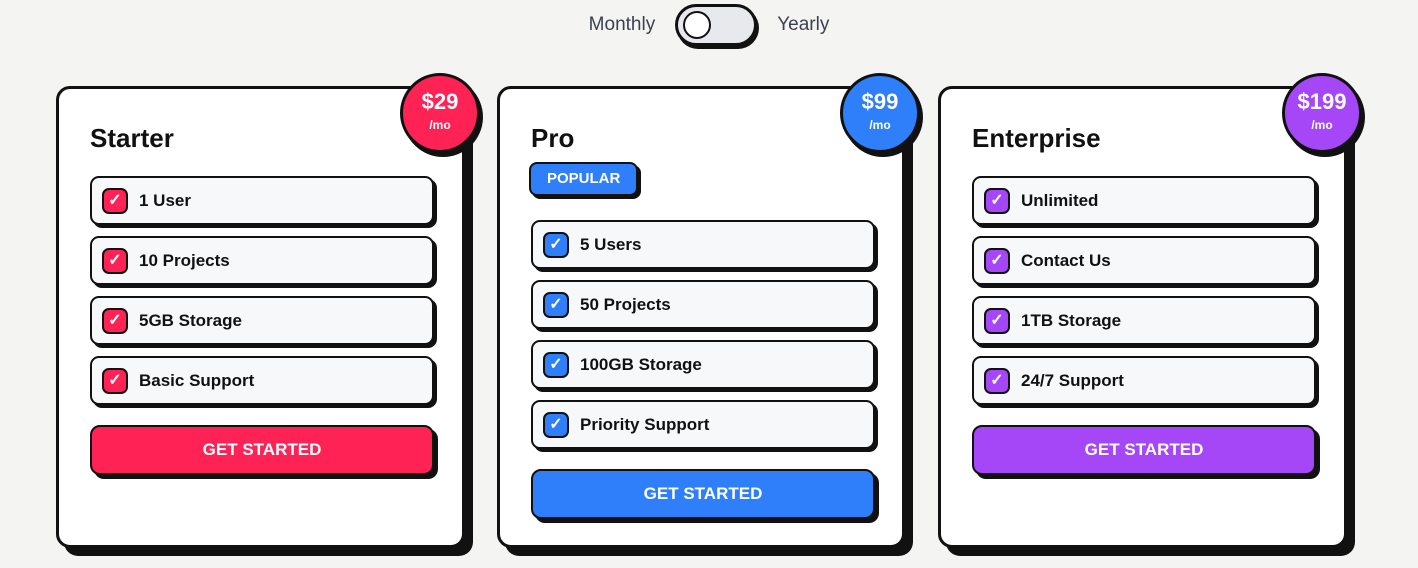  I want to click on plan-title: Pro, so click(553, 138).